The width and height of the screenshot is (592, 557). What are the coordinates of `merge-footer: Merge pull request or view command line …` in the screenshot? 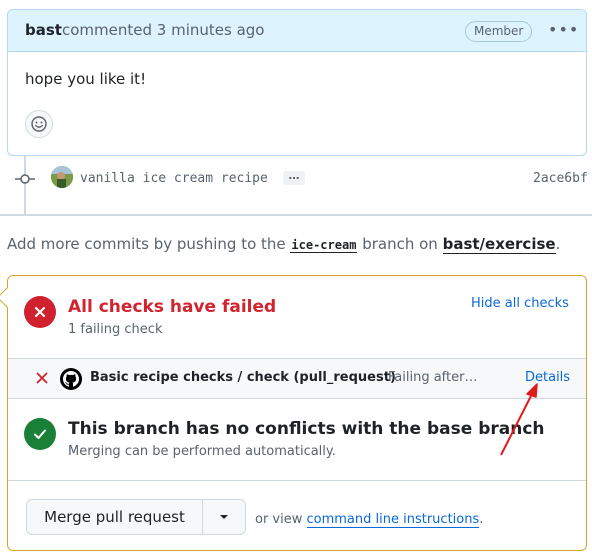 It's located at (297, 515).